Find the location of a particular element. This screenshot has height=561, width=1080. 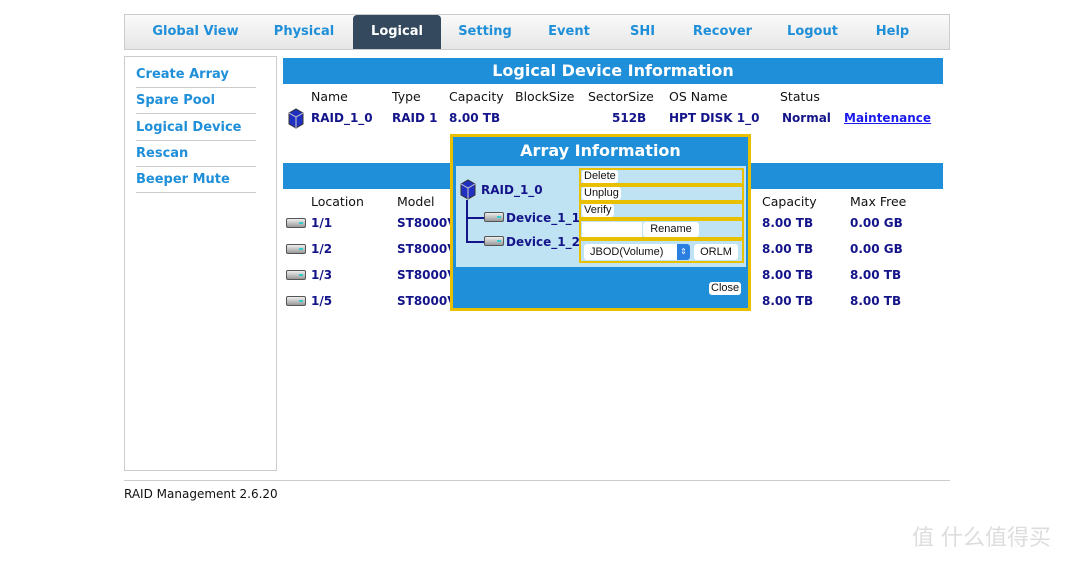

logical-capacity: 8.00 TB is located at coordinates (475, 118).